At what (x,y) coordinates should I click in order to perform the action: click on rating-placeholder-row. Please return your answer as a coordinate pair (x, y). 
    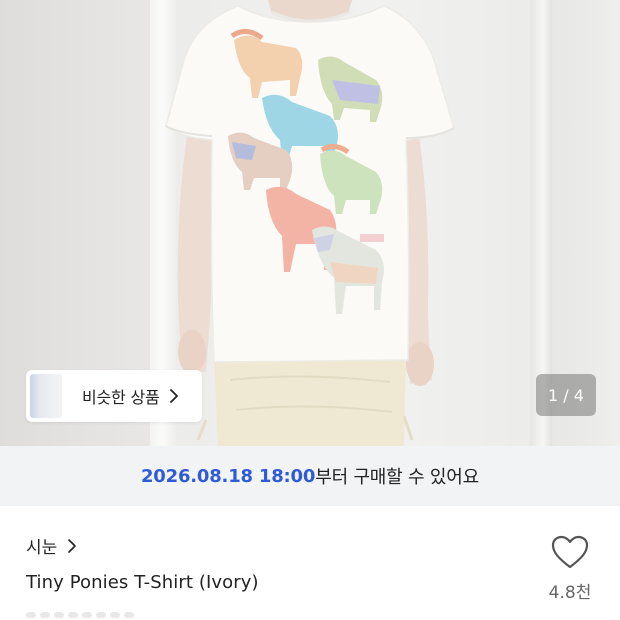
    Looking at the image, I should click on (80, 615).